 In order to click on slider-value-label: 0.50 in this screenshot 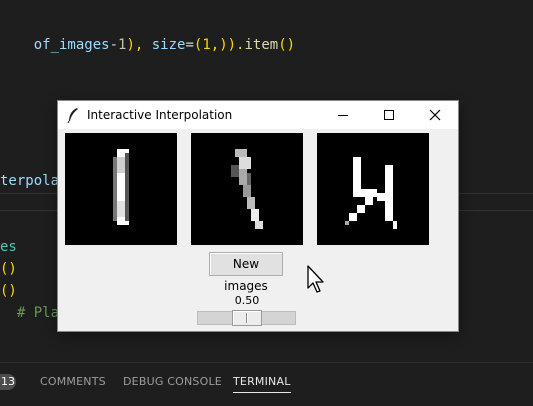, I will do `click(247, 300)`.